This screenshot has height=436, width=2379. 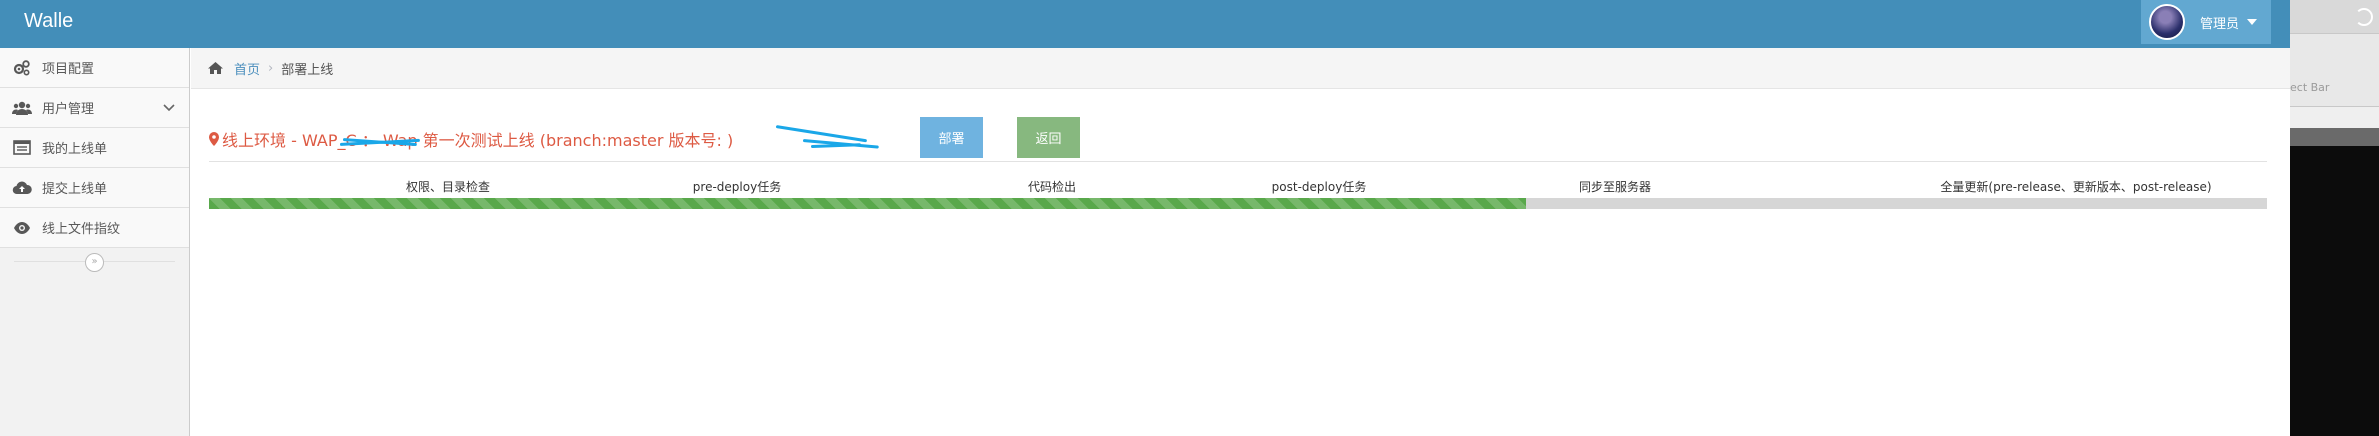 I want to click on map-marker-icon, so click(x=214, y=139).